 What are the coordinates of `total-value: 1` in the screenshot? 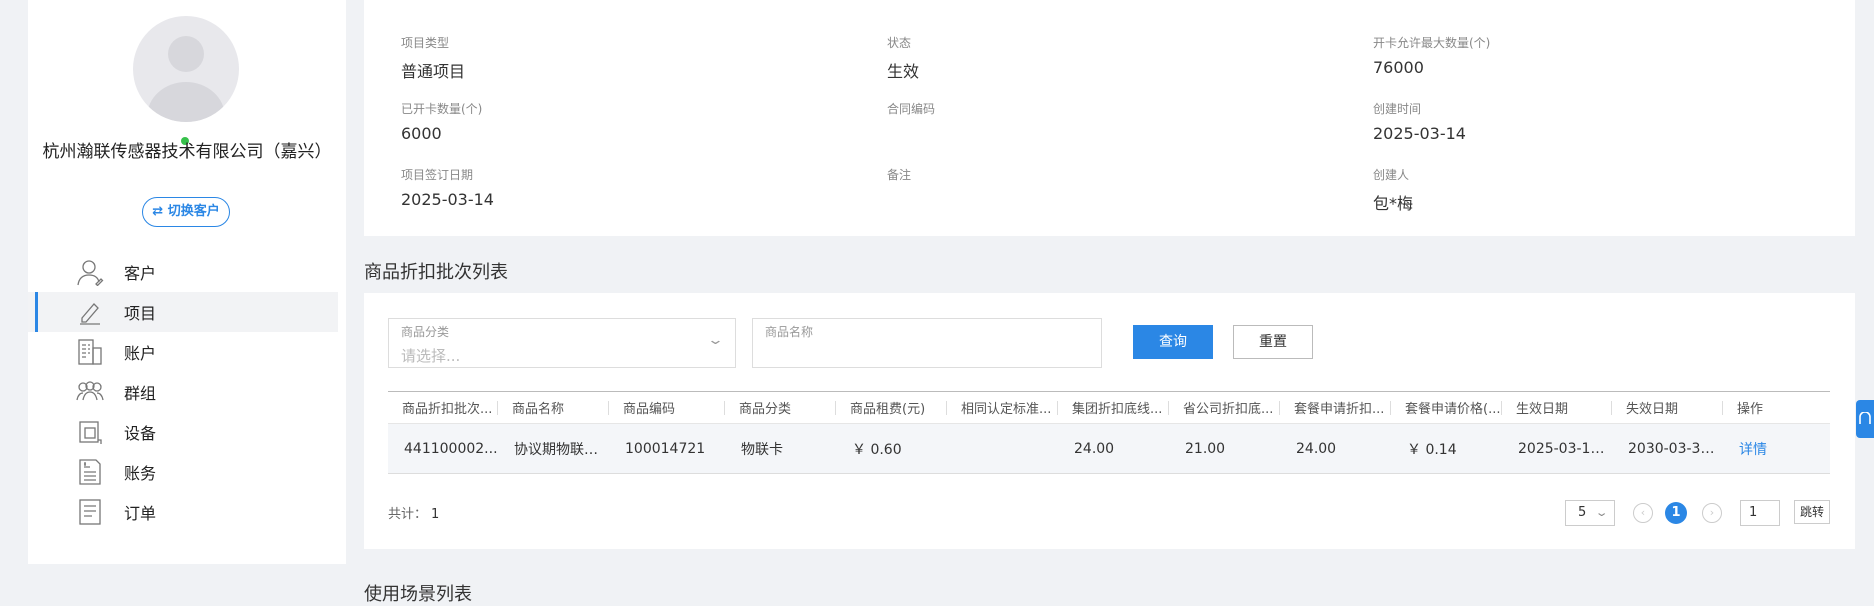 It's located at (435, 514).